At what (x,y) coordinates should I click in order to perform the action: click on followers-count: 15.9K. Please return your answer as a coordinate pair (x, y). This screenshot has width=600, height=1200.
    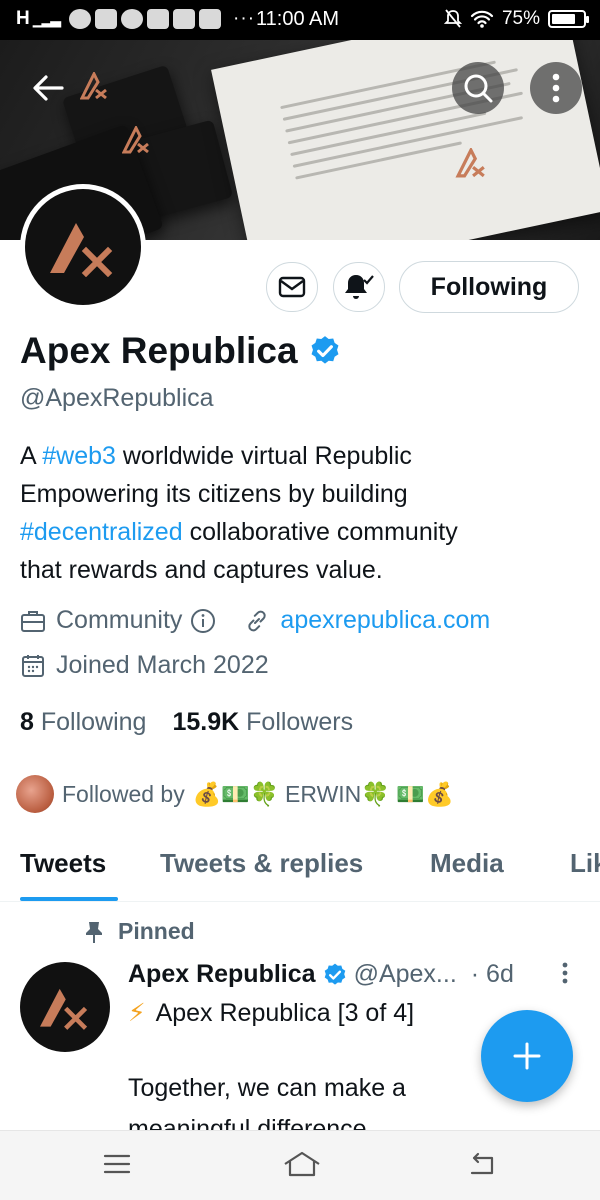
    Looking at the image, I should click on (206, 722).